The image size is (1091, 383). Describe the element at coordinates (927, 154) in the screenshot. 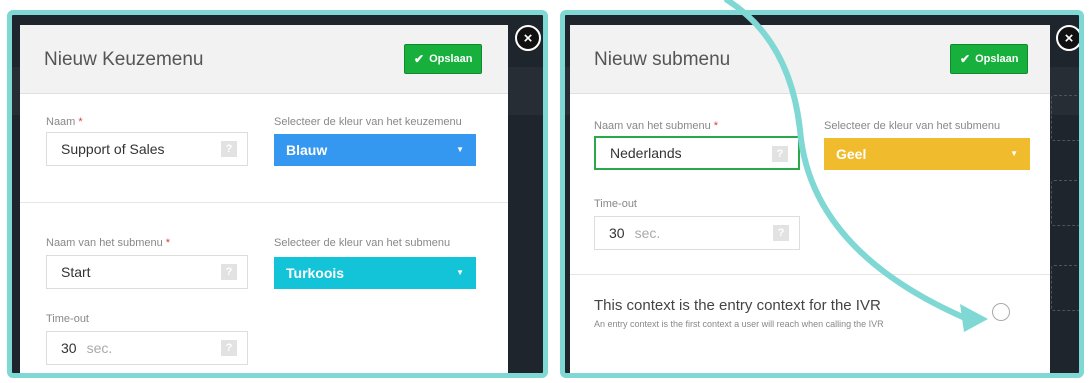

I see `submenu-color-select: Geel ▼` at that location.